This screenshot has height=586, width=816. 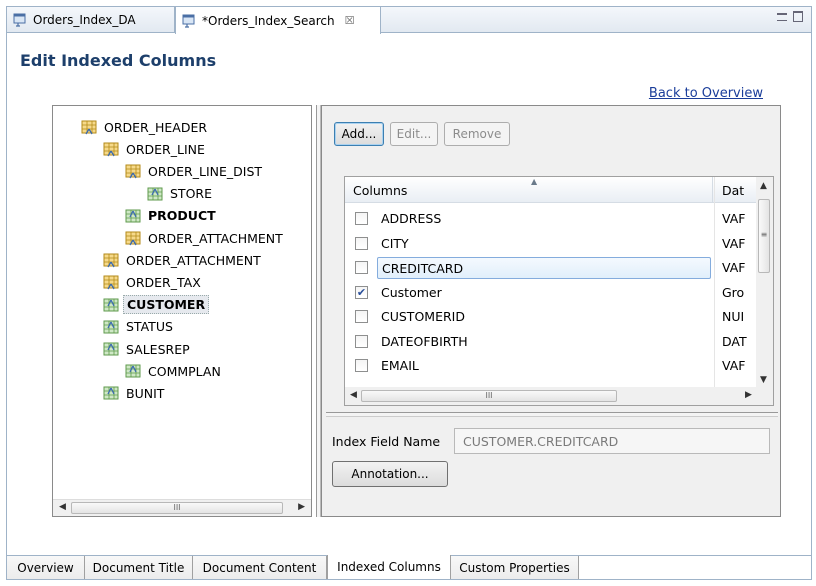 I want to click on tree-item: COMMPLAN, so click(x=174, y=371).